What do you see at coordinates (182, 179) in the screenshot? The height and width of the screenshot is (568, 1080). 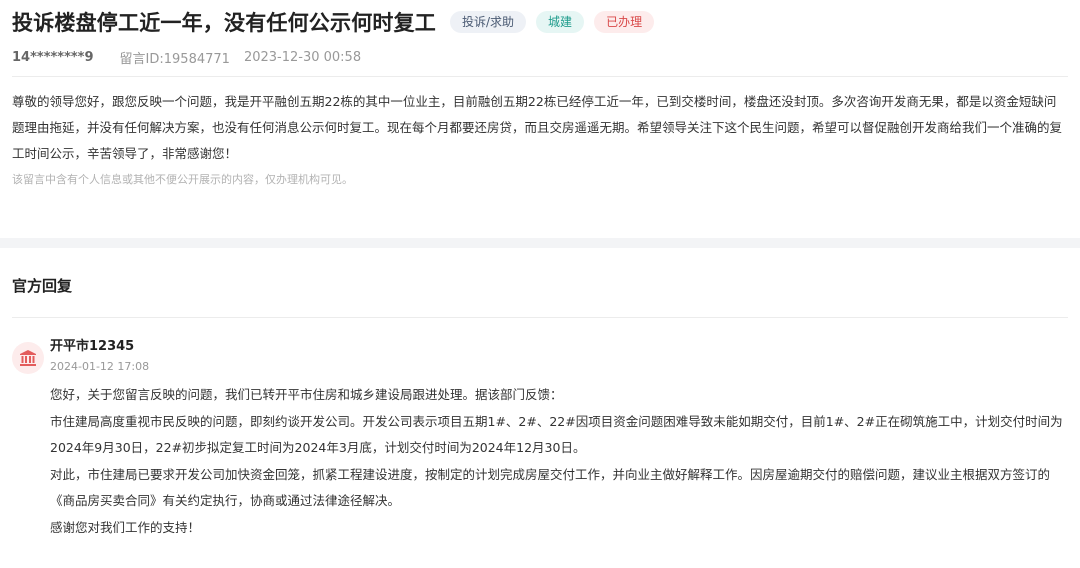 I see `privacy-note: 该留言中含有个人信息或其他不便公开展示的内容，仅办理机构可见。` at bounding box center [182, 179].